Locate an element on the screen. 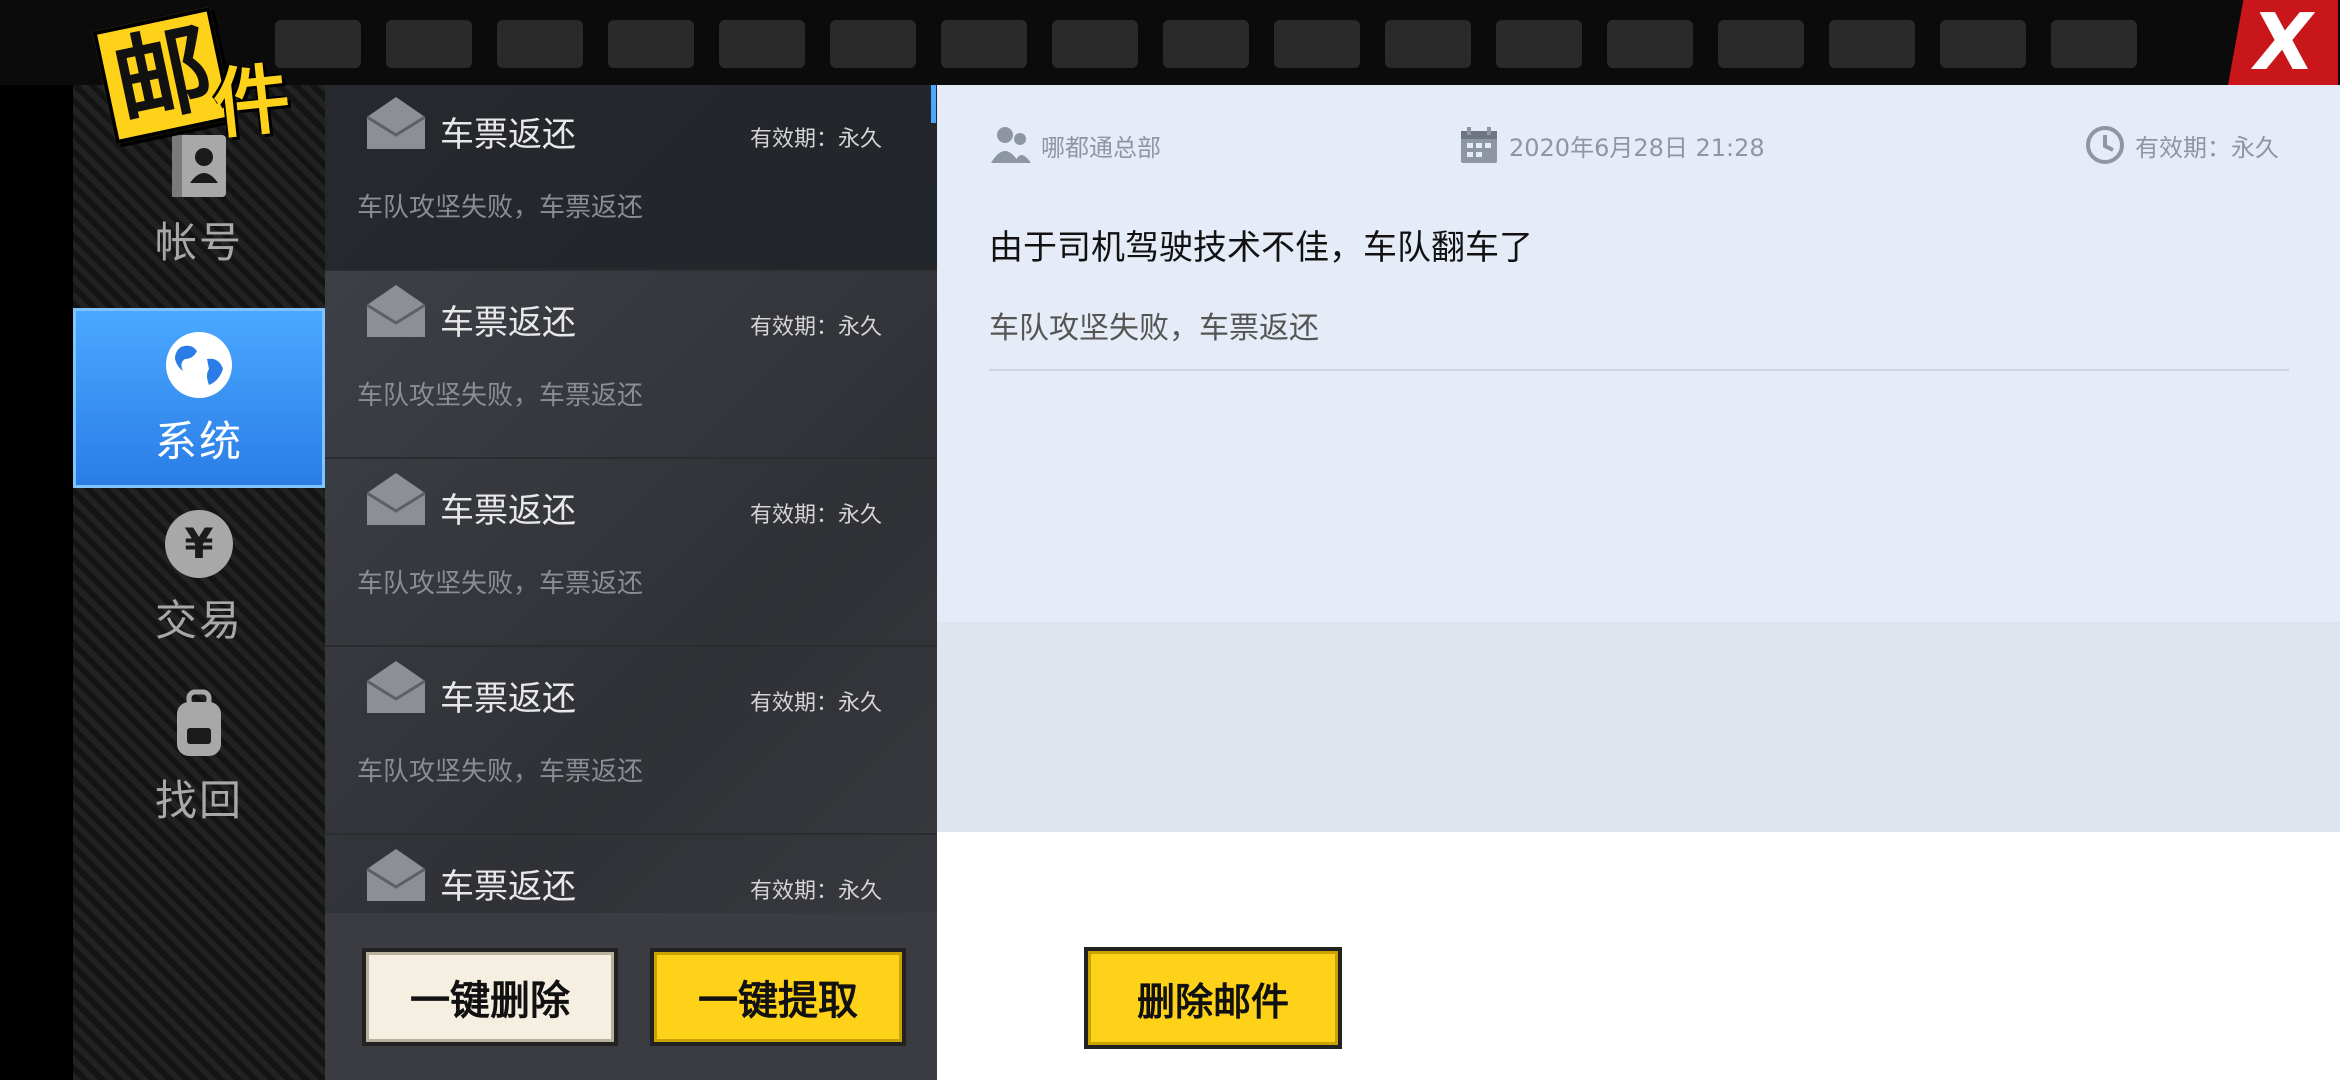  globe-icon is located at coordinates (199, 365).